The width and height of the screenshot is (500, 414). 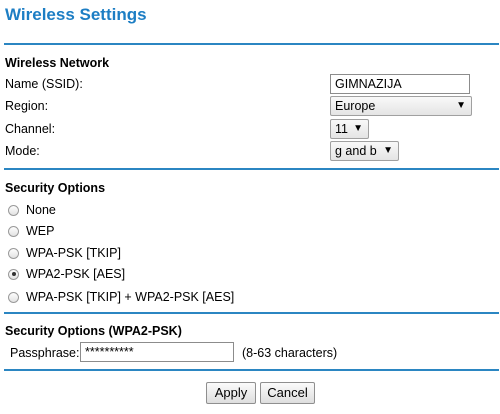 What do you see at coordinates (93, 331) in the screenshot?
I see `wpa2-heading: Security Options (WPA2-PSK)` at bounding box center [93, 331].